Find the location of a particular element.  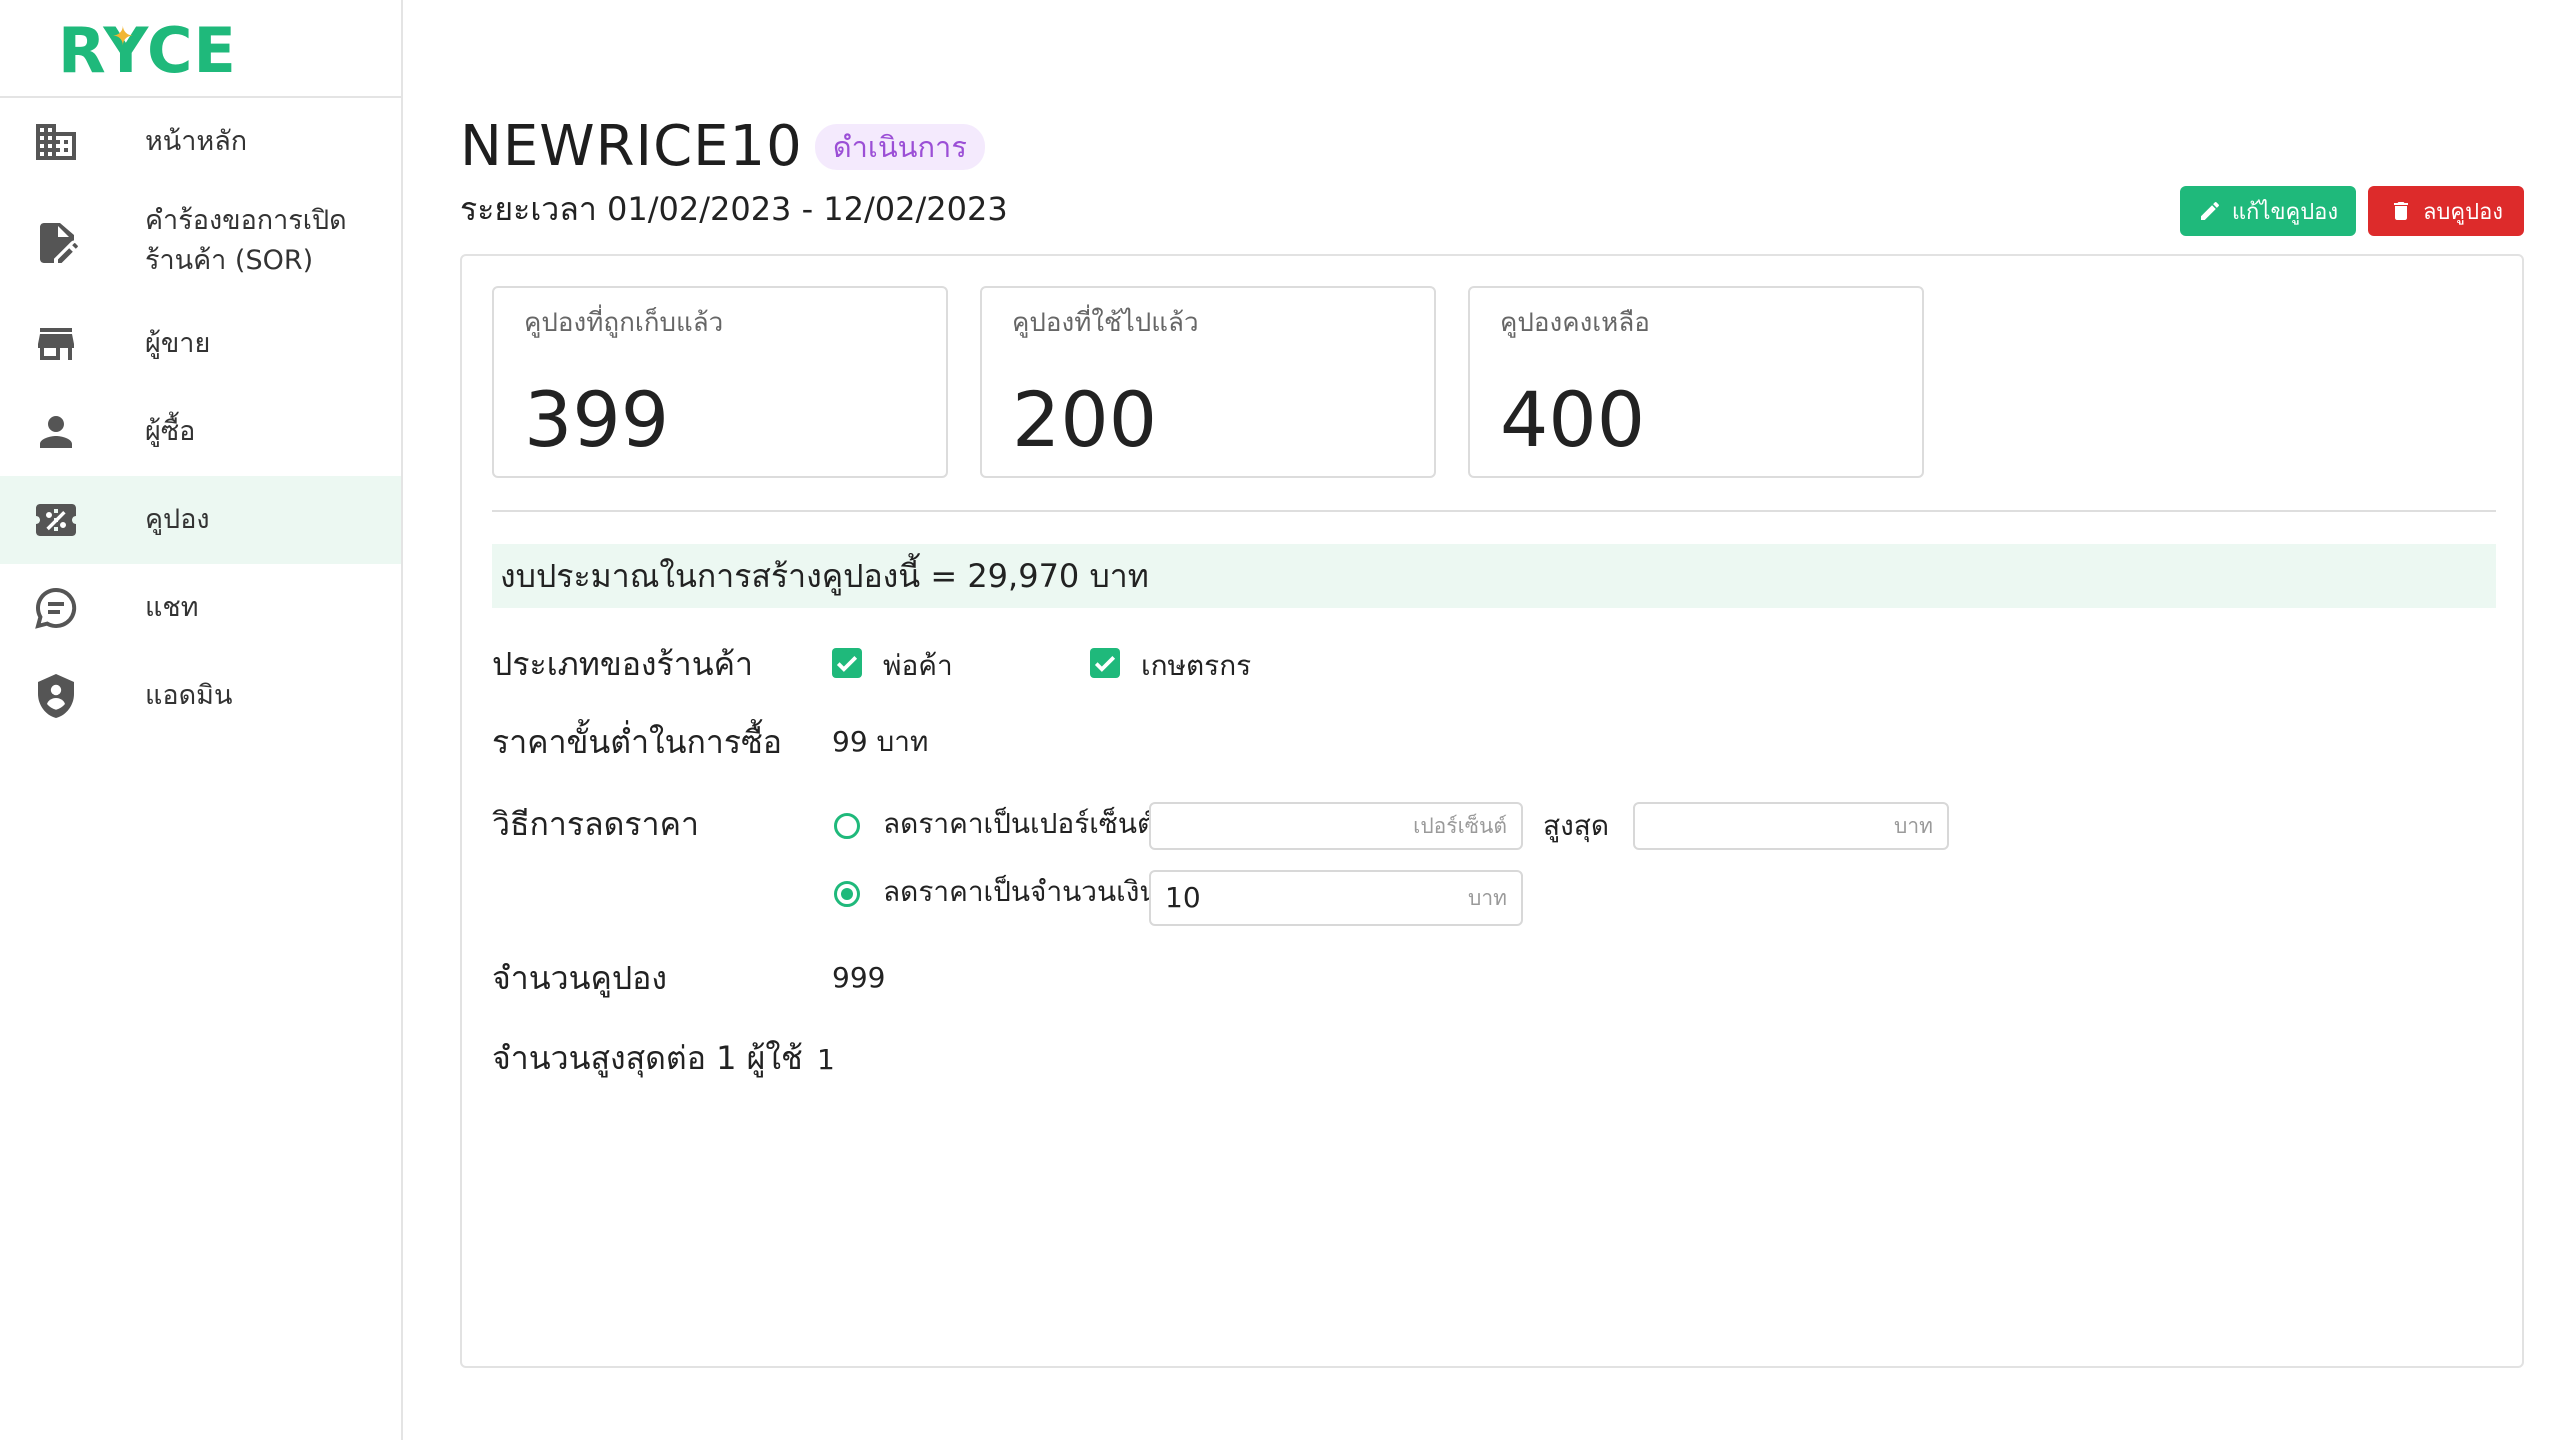

building-icon is located at coordinates (56, 142).